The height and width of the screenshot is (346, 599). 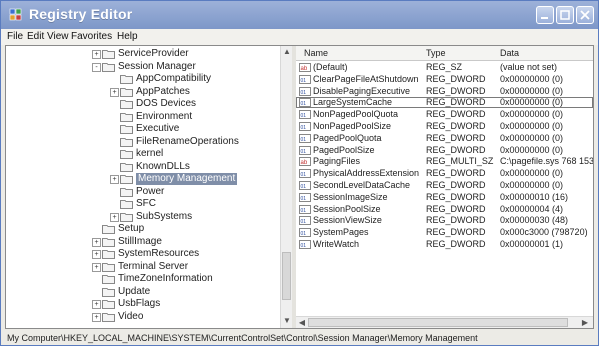 I want to click on tree-item: SFC, so click(x=143, y=204).